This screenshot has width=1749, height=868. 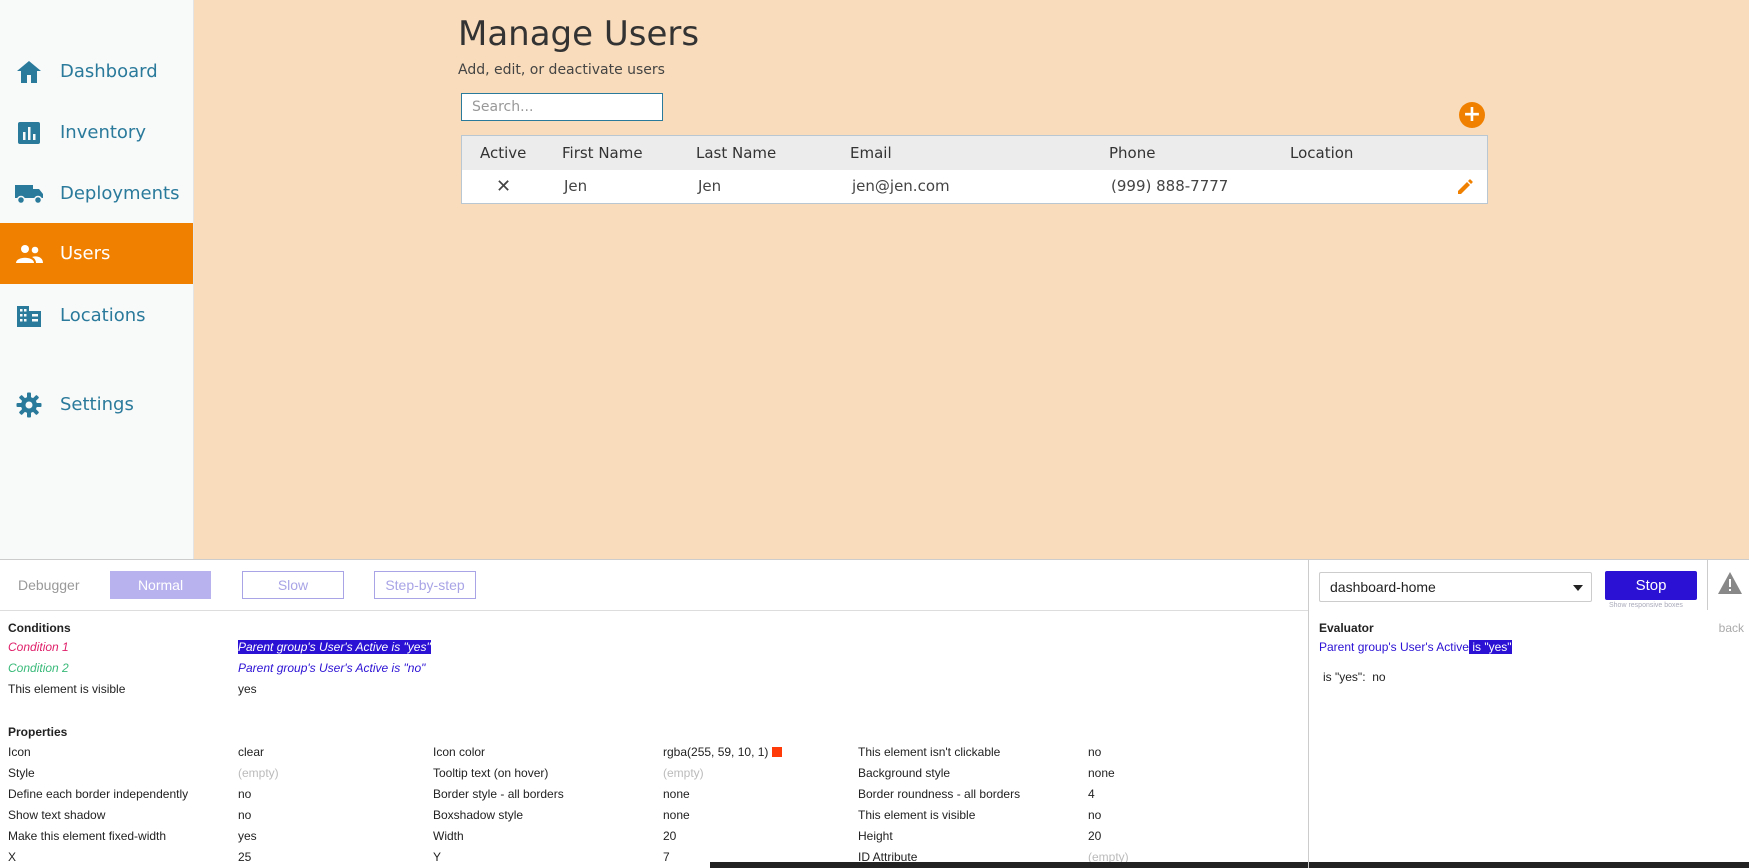 What do you see at coordinates (1344, 677) in the screenshot?
I see `evaluator-result-label: is "yes":` at bounding box center [1344, 677].